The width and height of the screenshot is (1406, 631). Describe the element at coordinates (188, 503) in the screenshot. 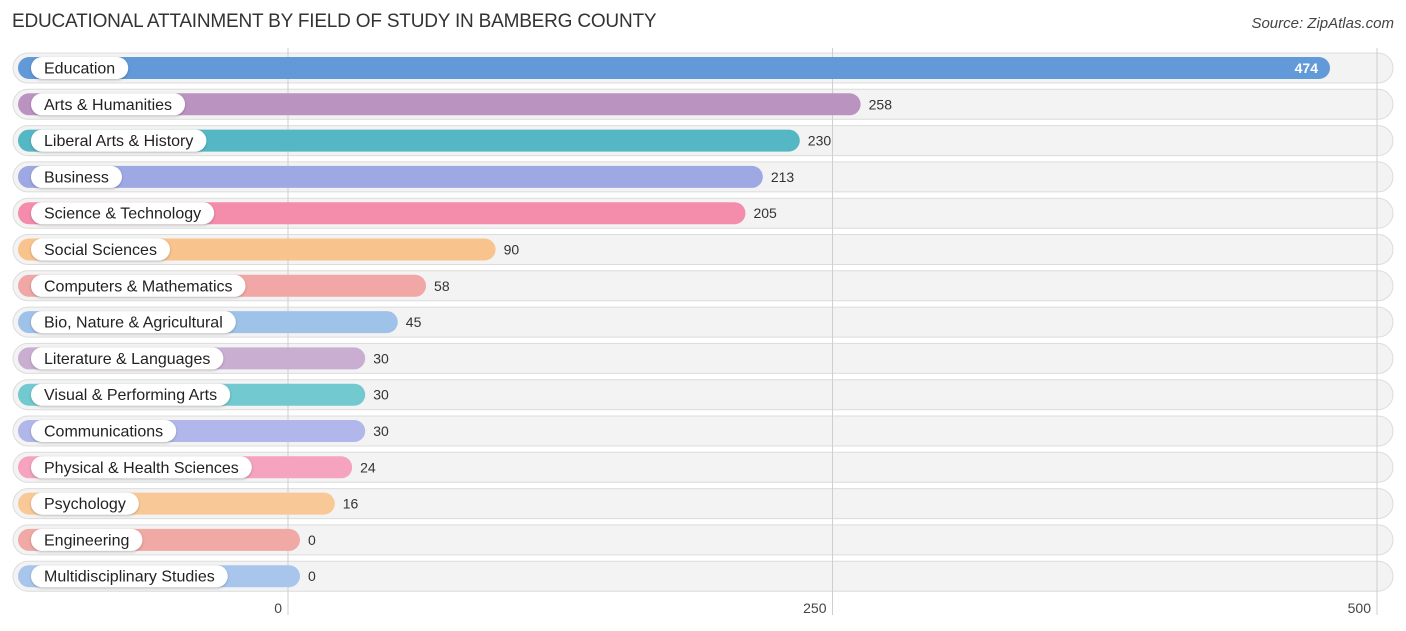

I see `bar-row: Psychology 16` at that location.